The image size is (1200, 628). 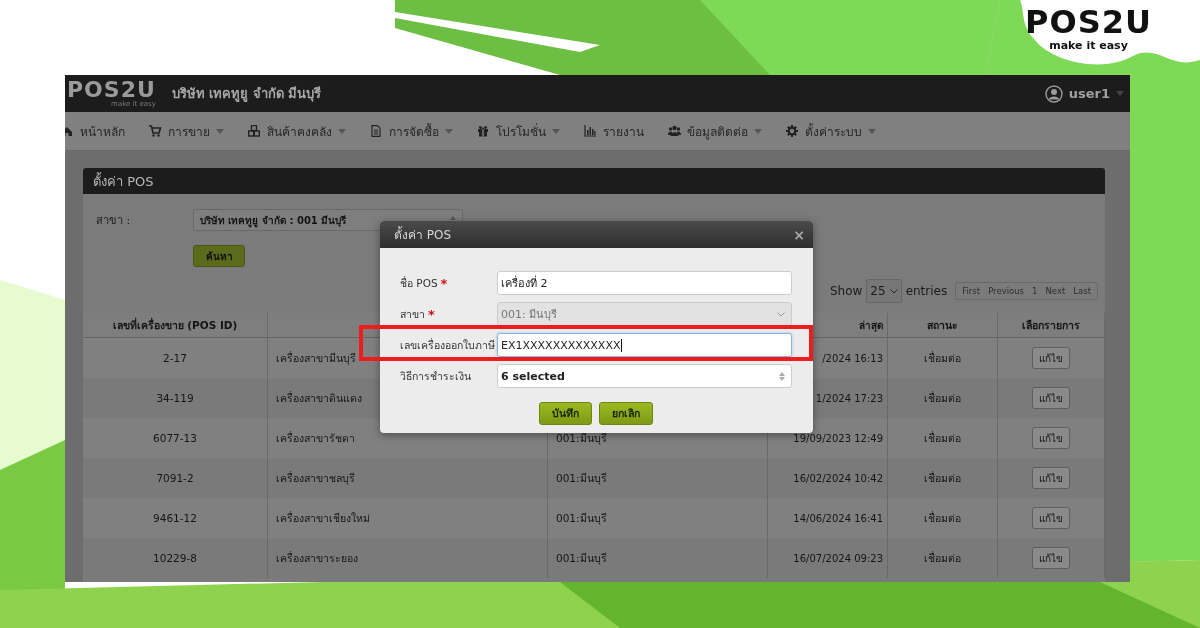 I want to click on show-label: Show, so click(x=846, y=291).